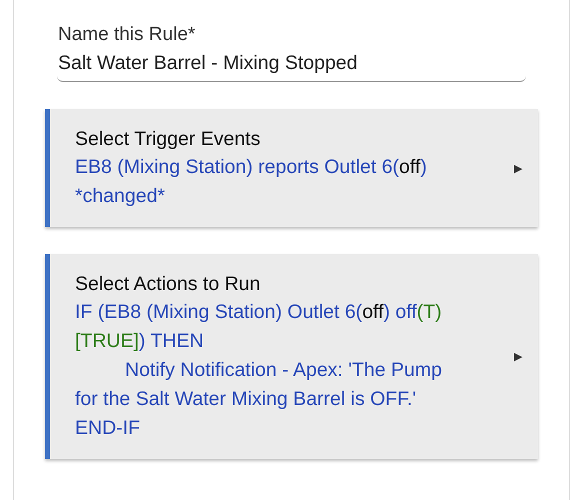 This screenshot has width=583, height=500. Describe the element at coordinates (168, 139) in the screenshot. I see `section-title: Select Trigger Events` at that location.